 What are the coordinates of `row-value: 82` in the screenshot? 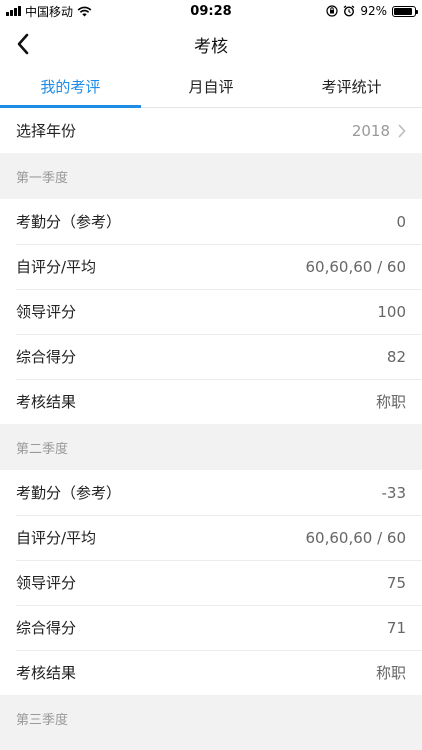 It's located at (396, 356).